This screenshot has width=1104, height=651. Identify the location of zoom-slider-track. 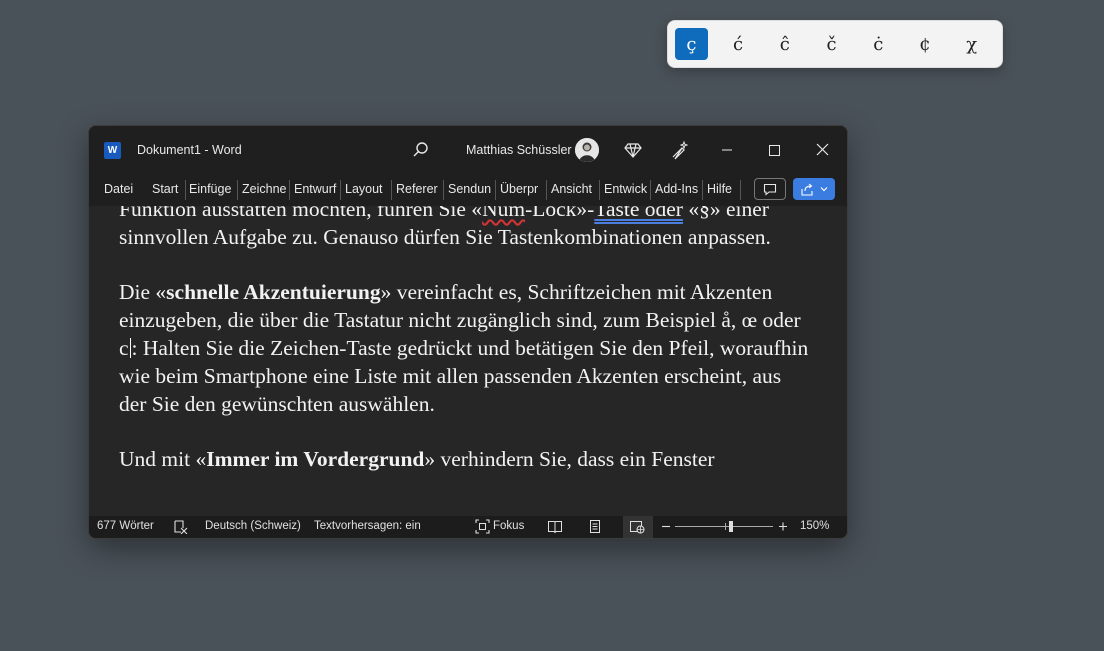
(724, 526).